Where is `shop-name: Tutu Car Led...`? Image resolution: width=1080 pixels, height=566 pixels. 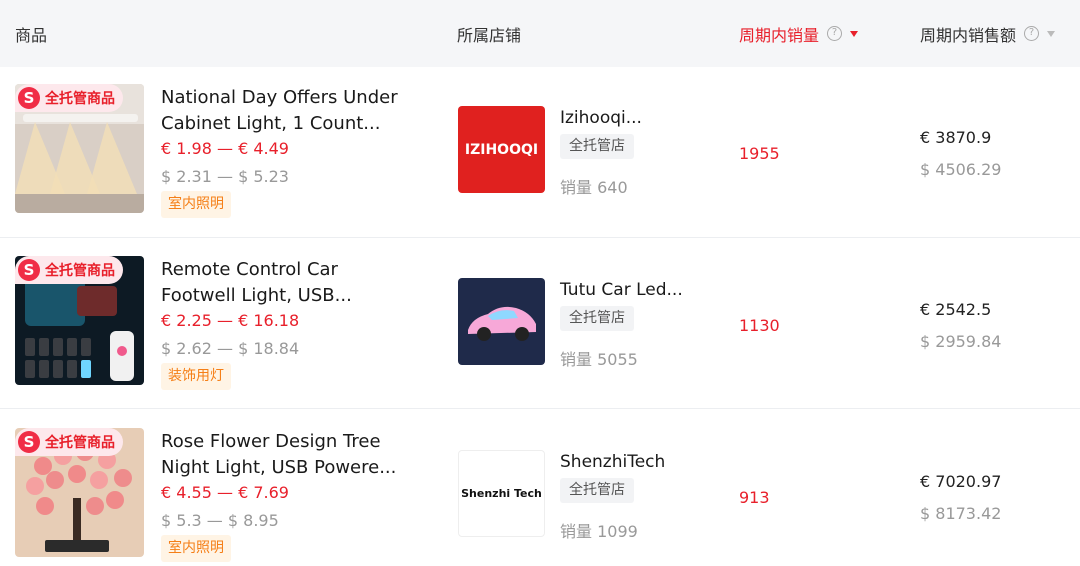
shop-name: Tutu Car Led... is located at coordinates (621, 290).